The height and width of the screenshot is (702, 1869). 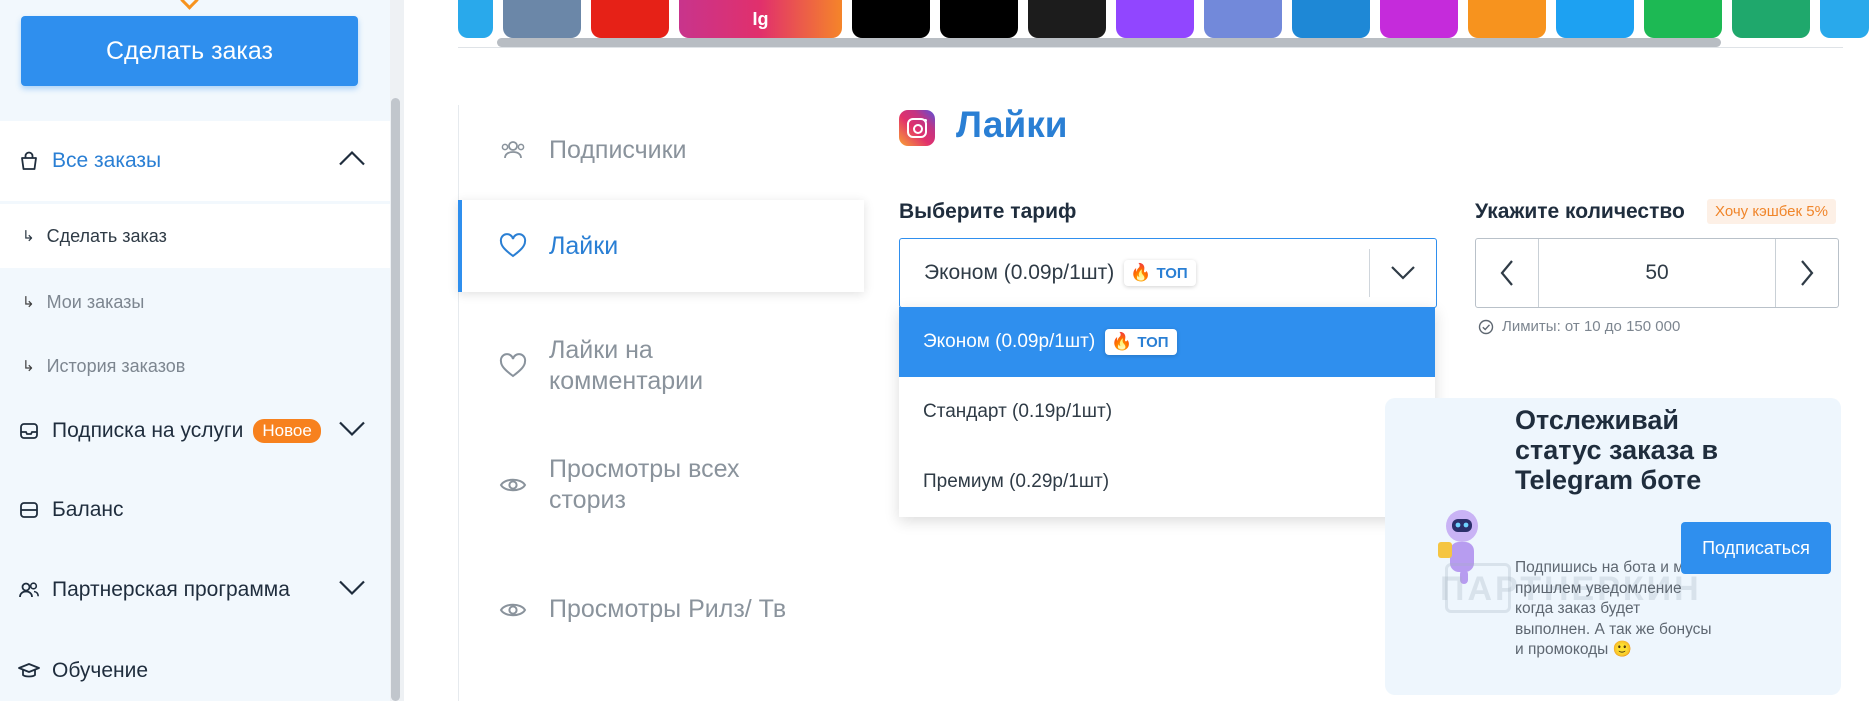 I want to click on twitch-tab, so click(x=1155, y=19).